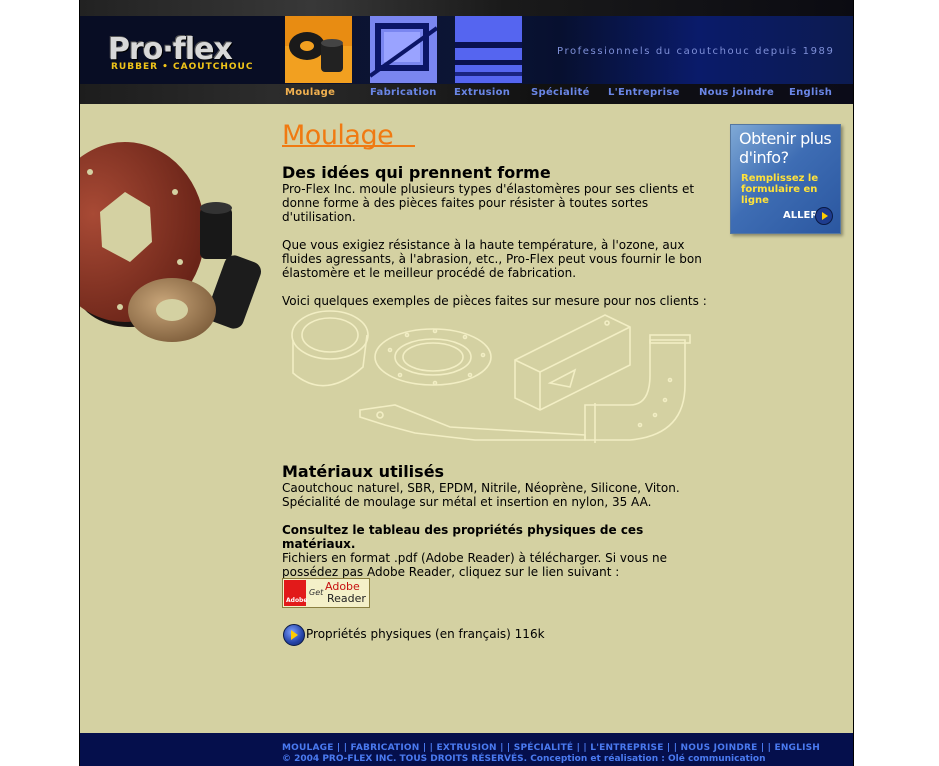 This screenshot has height=766, width=939. Describe the element at coordinates (308, 748) in the screenshot. I see `footer-link-moulage: MOULAGE` at that location.